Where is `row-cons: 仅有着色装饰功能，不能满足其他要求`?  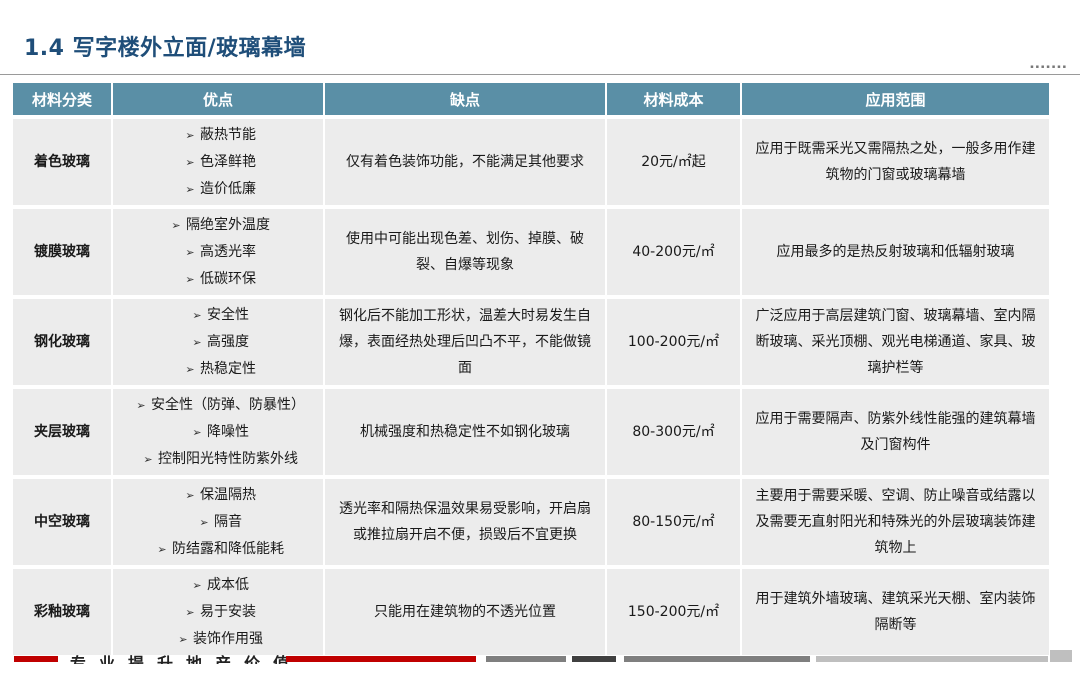
row-cons: 仅有着色装饰功能，不能满足其他要求 is located at coordinates (466, 160).